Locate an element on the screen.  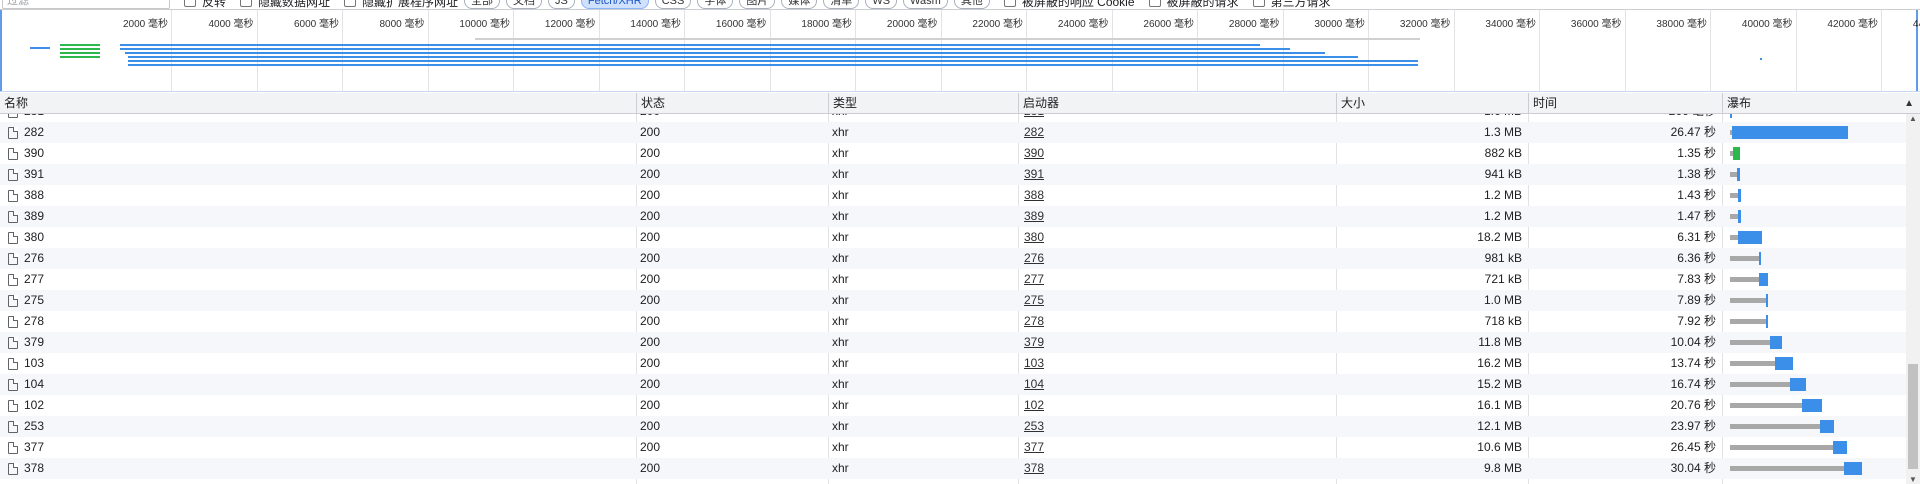
table-row: 391 200 xhr 391 941 kB 1.38 秒 is located at coordinates (953, 174).